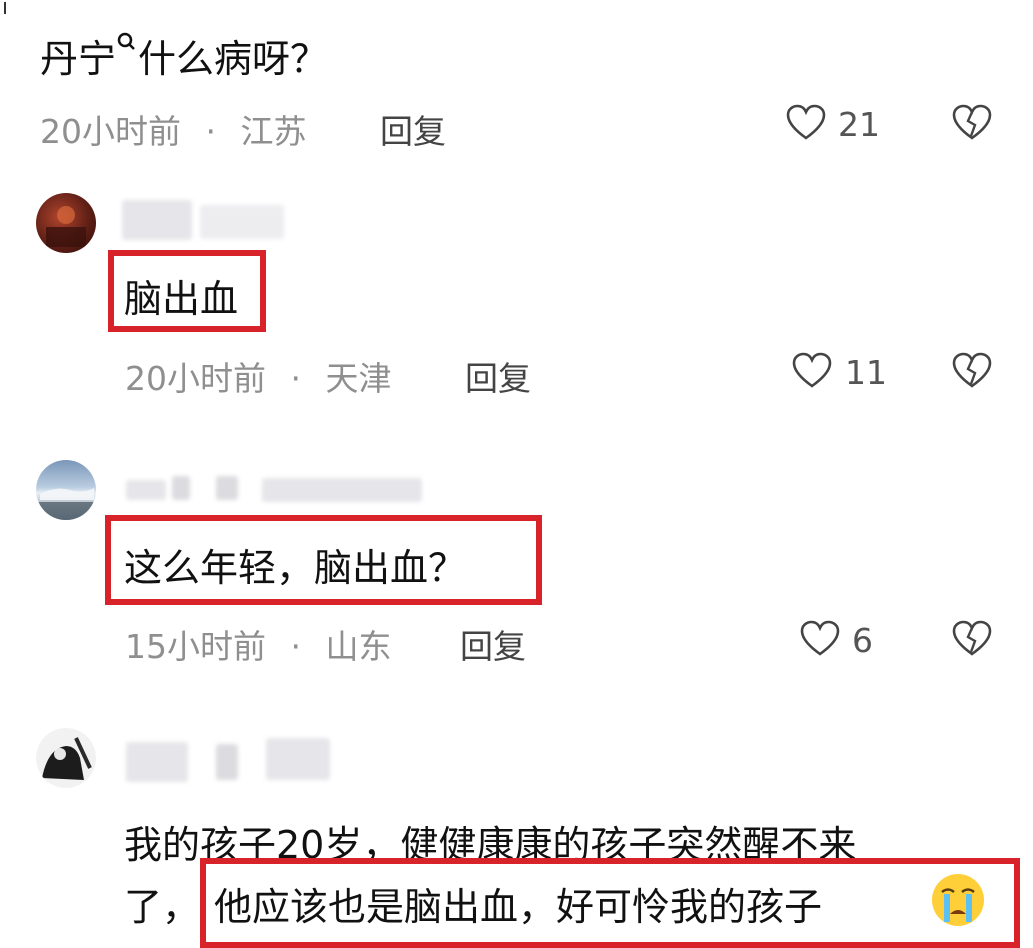 This screenshot has height=948, width=1033. Describe the element at coordinates (295, 568) in the screenshot. I see `comment-text: 这么年轻，脑出血？` at that location.